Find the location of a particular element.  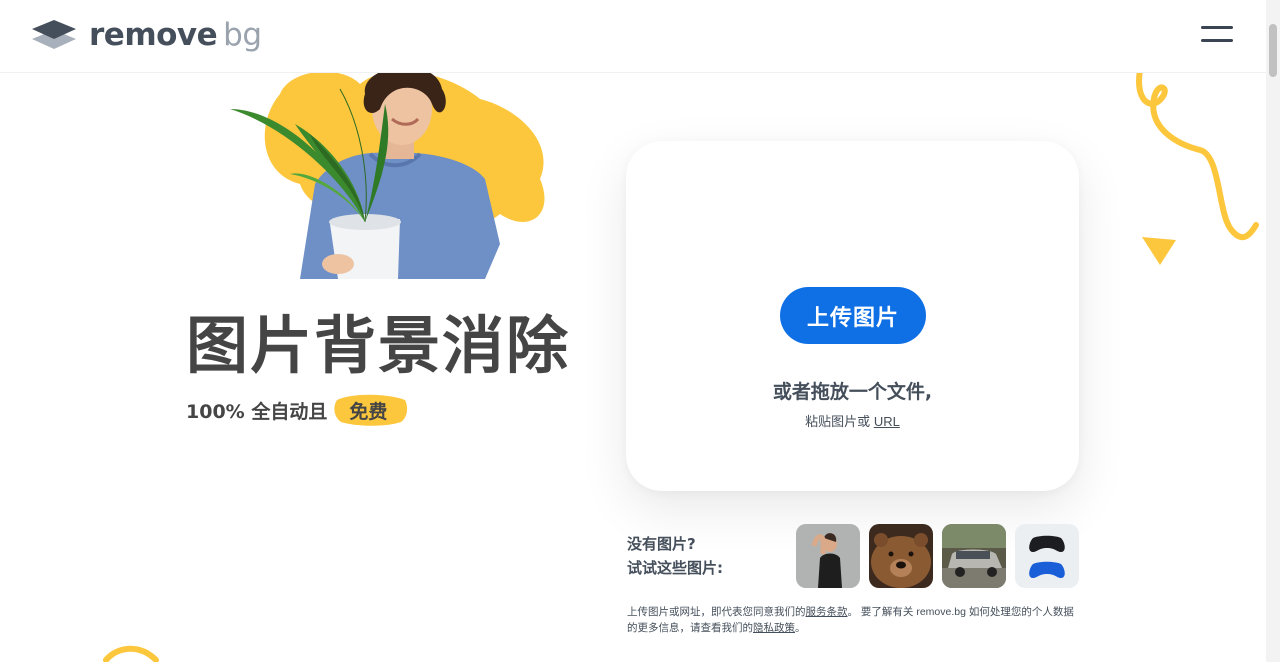

samples-label: 没有图片? 试试这些图片: is located at coordinates (675, 556).